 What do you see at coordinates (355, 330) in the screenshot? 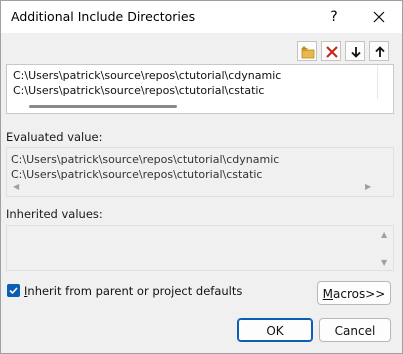
I see `cancel-button: Cancel` at bounding box center [355, 330].